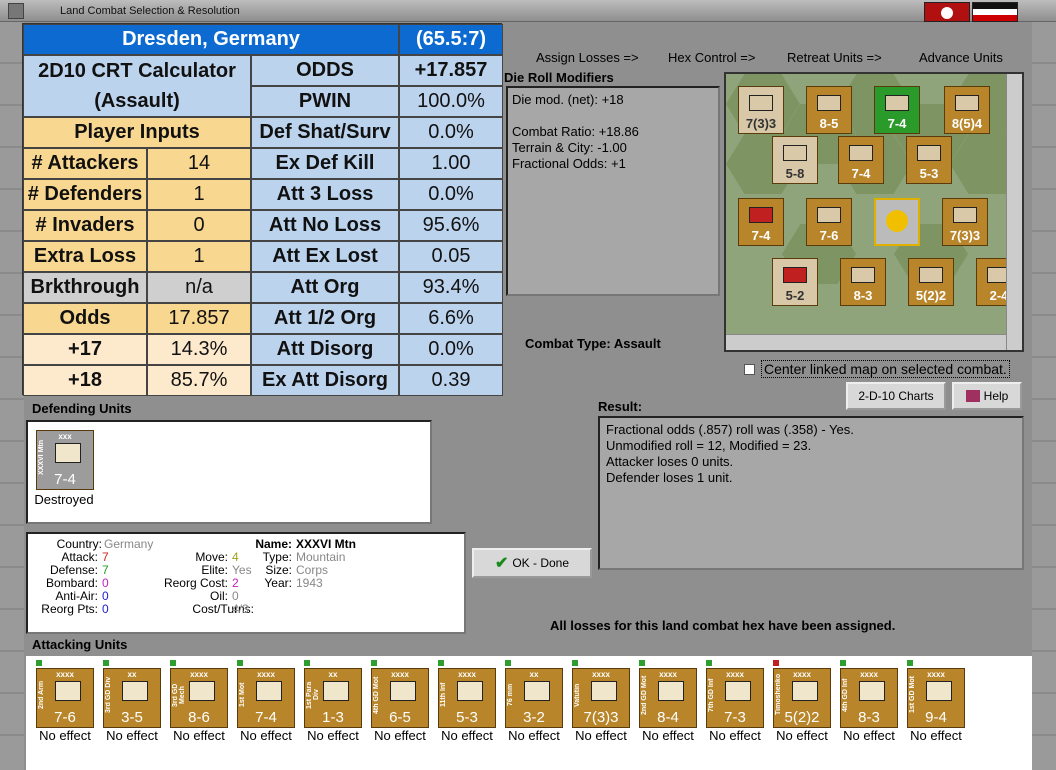 The height and width of the screenshot is (770, 1056). What do you see at coordinates (451, 163) in the screenshot?
I see `stat-value: 1.00` at bounding box center [451, 163].